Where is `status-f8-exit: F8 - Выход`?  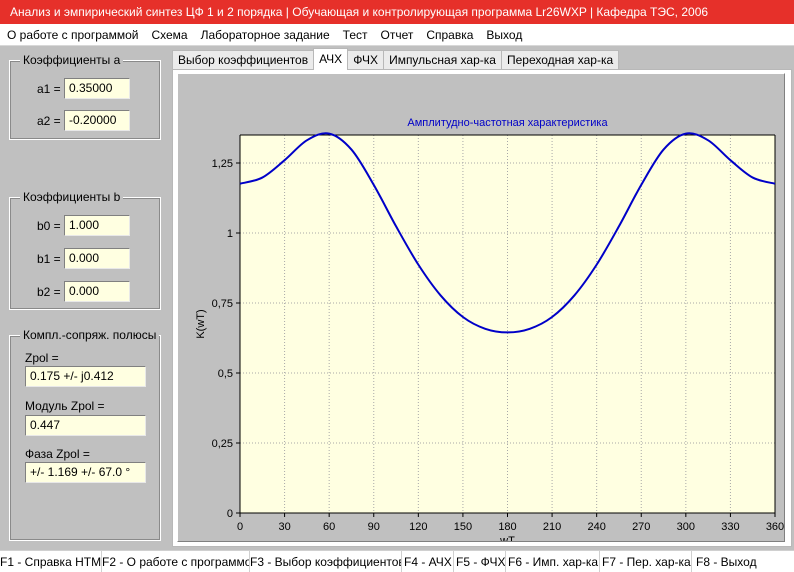 status-f8-exit: F8 - Выход is located at coordinates (743, 561).